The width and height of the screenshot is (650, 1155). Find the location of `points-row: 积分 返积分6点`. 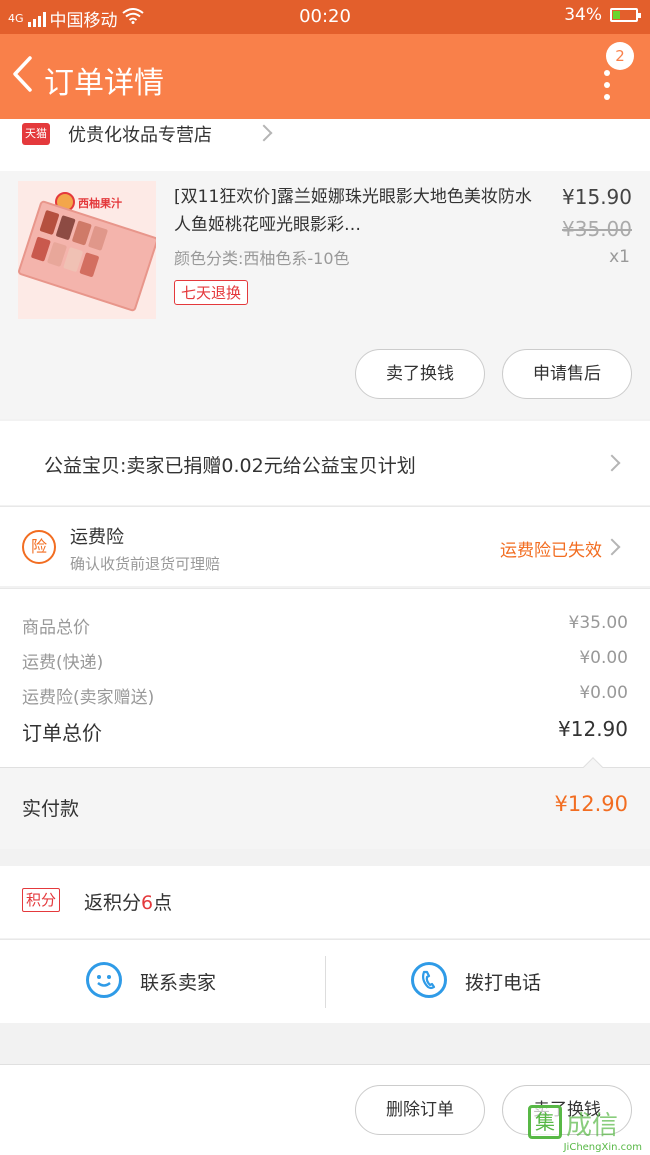

points-row: 积分 返积分6点 is located at coordinates (325, 902).